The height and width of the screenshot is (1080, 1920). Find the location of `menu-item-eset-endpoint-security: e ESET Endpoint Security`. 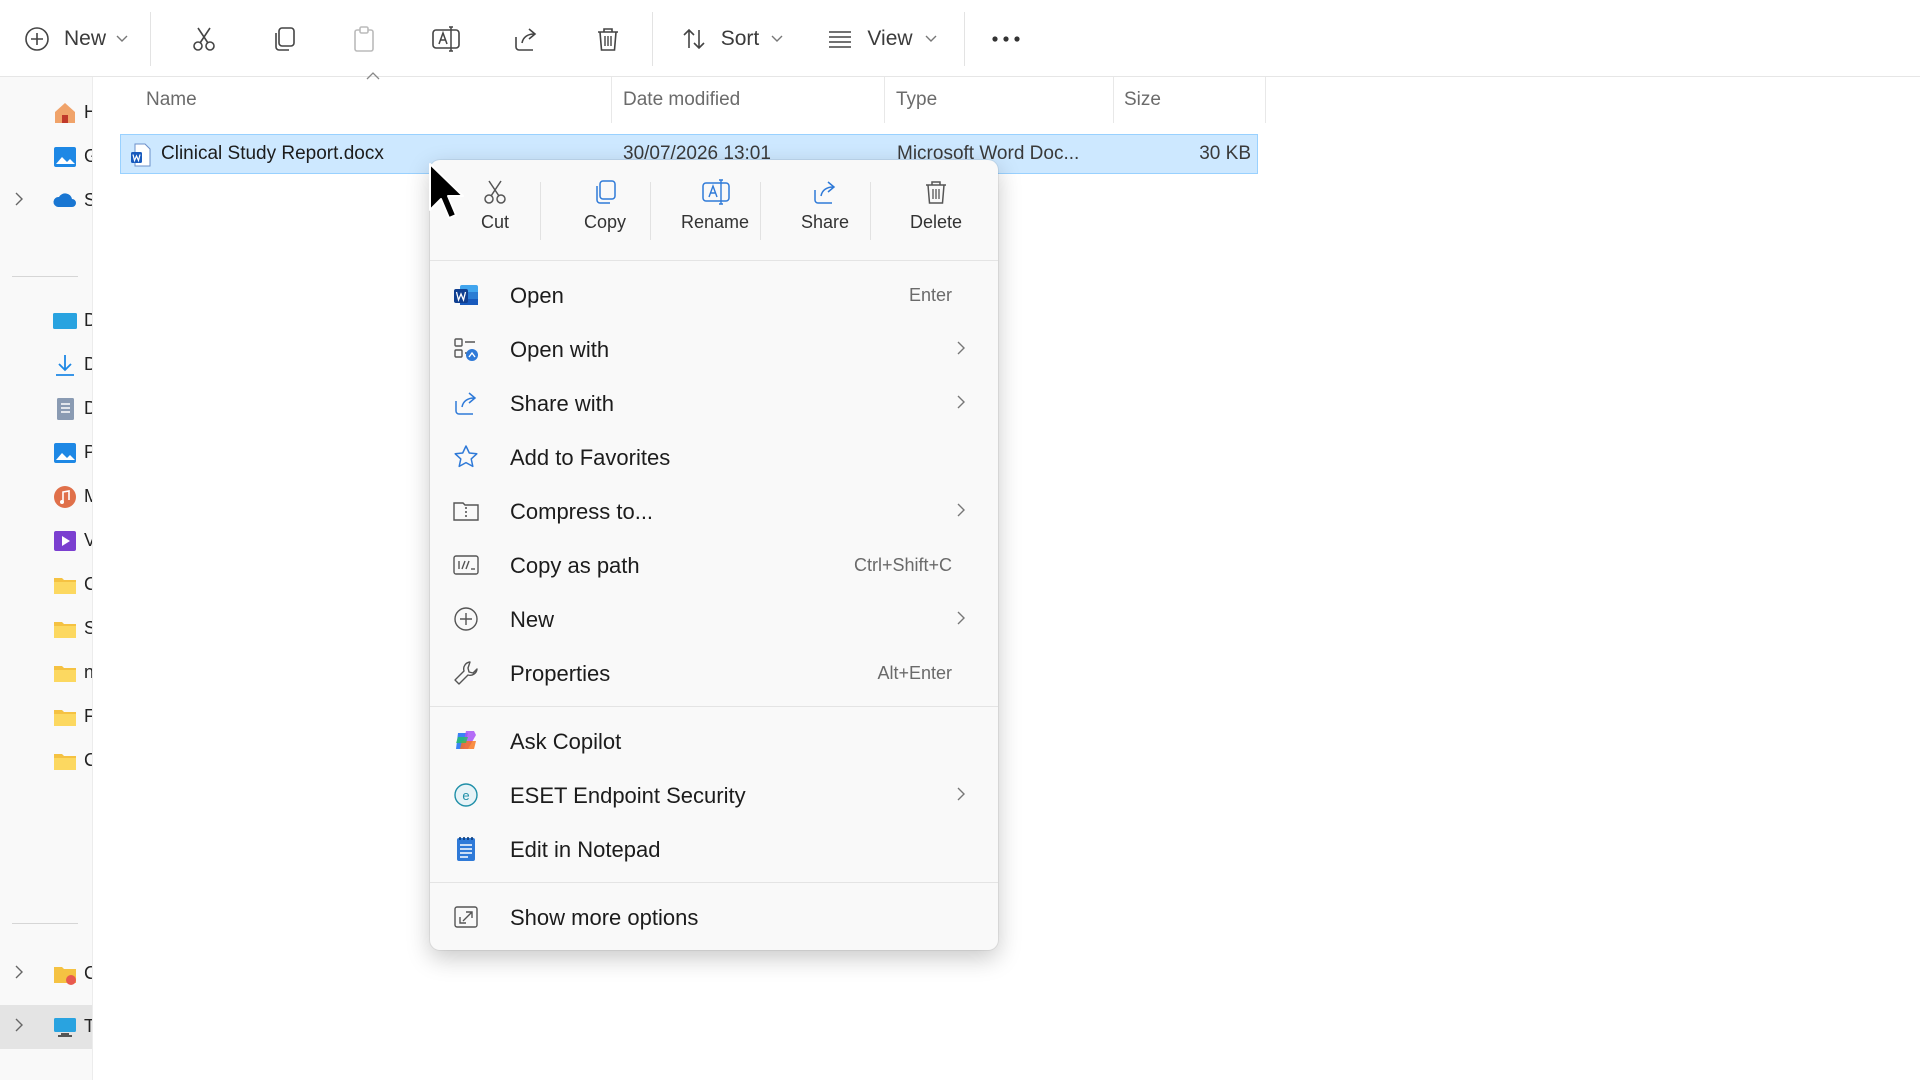

menu-item-eset-endpoint-security: e ESET Endpoint Security is located at coordinates (714, 795).